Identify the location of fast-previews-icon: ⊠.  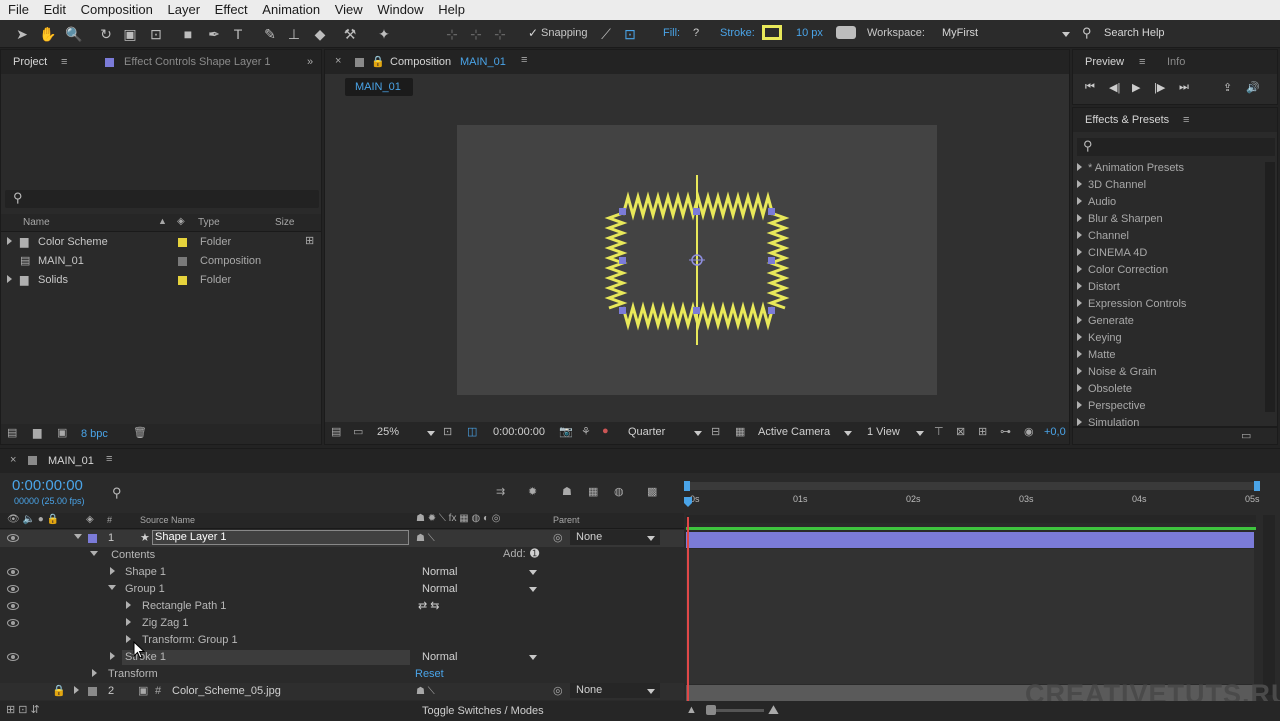
(960, 431).